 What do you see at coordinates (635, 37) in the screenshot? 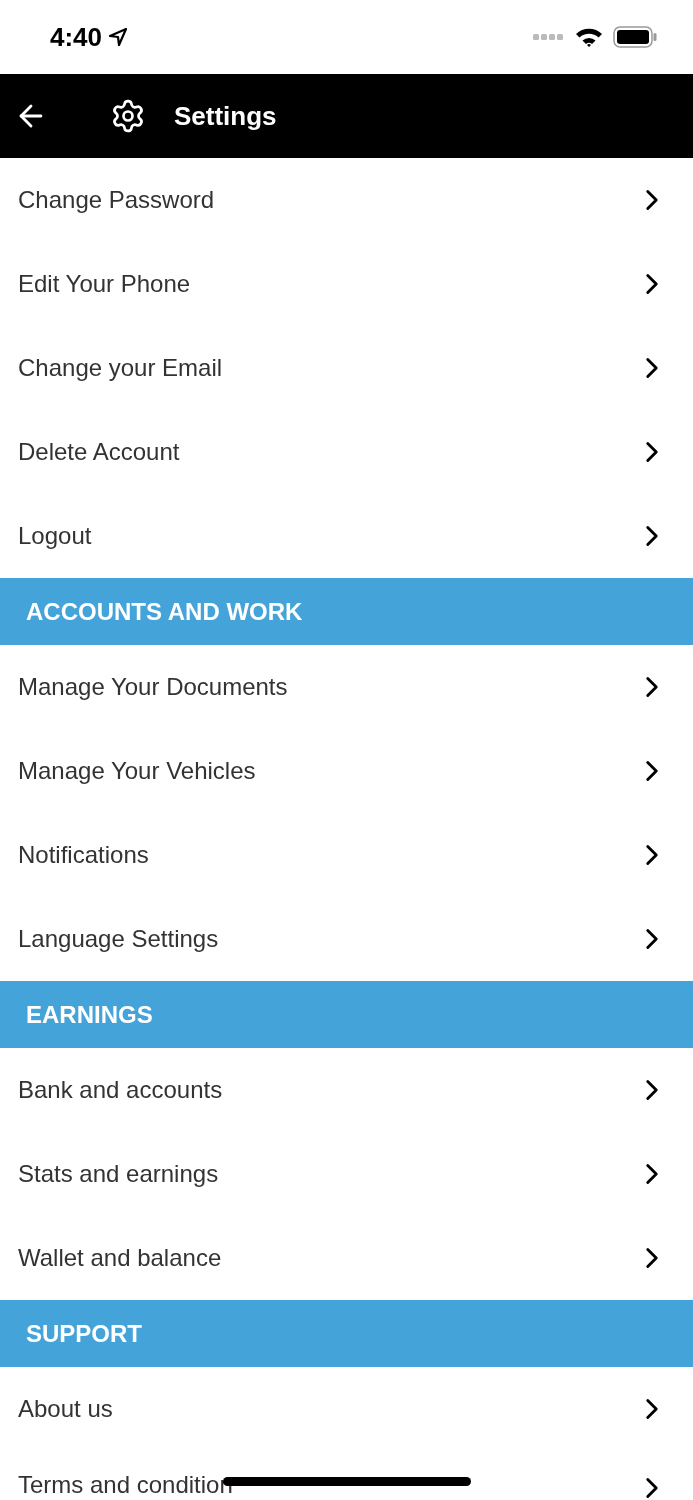
I see `battery-icon` at bounding box center [635, 37].